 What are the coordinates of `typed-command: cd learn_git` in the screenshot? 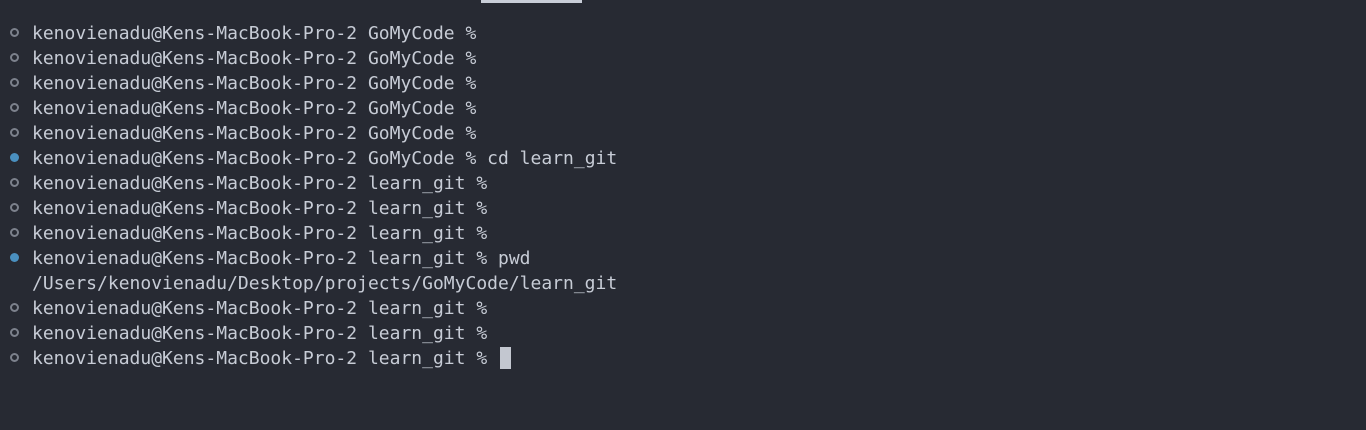 It's located at (552, 158).